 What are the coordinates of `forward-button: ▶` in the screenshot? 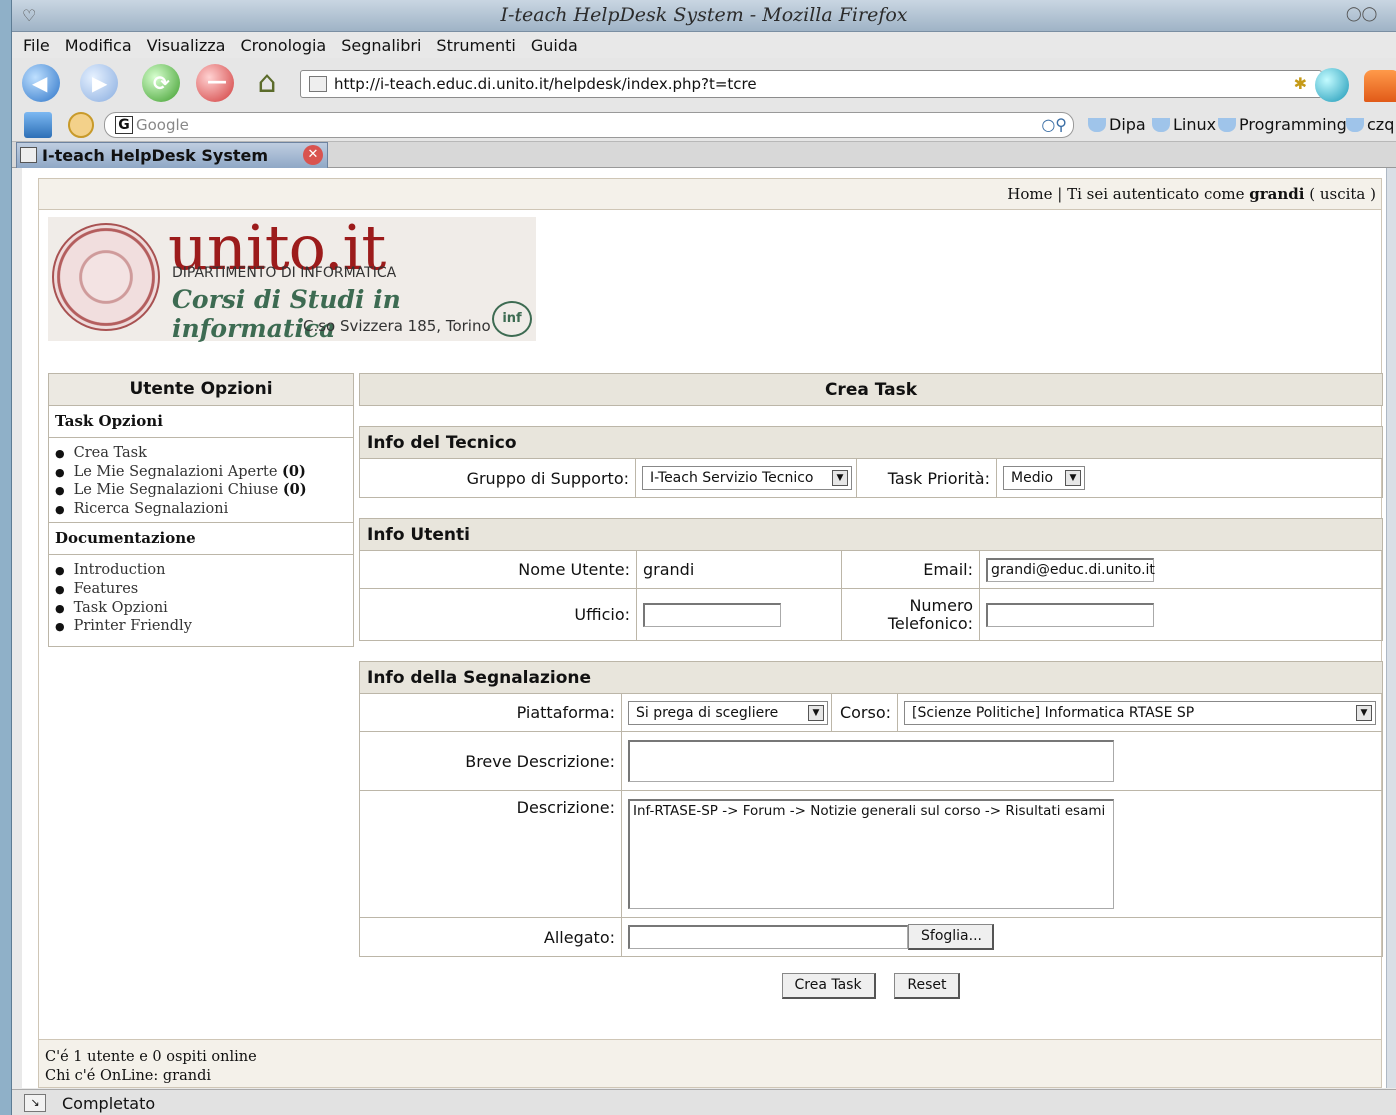 It's located at (99, 83).